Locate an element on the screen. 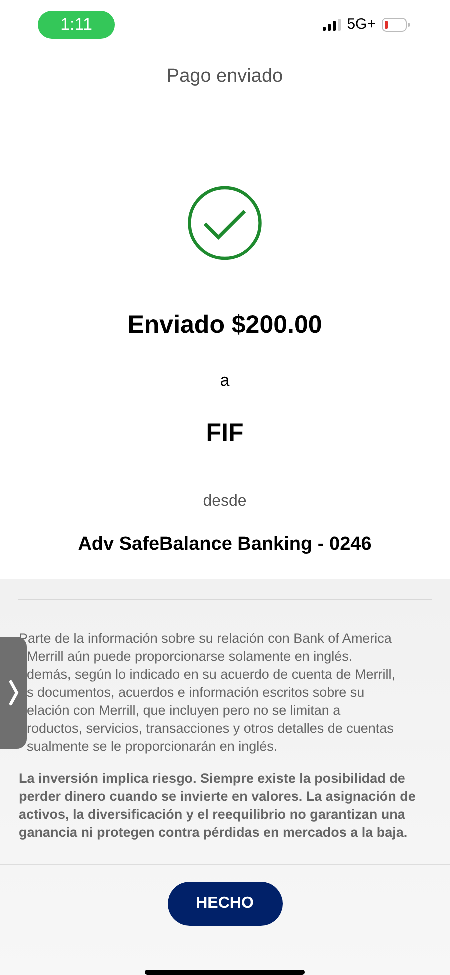 Image resolution: width=450 pixels, height=975 pixels. disclosure-line: elación con Merrill, que incluyen pero no se limitan a is located at coordinates (184, 711).